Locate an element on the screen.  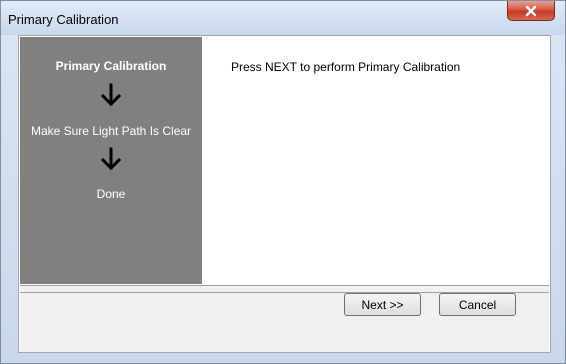
separator is located at coordinates (284, 289).